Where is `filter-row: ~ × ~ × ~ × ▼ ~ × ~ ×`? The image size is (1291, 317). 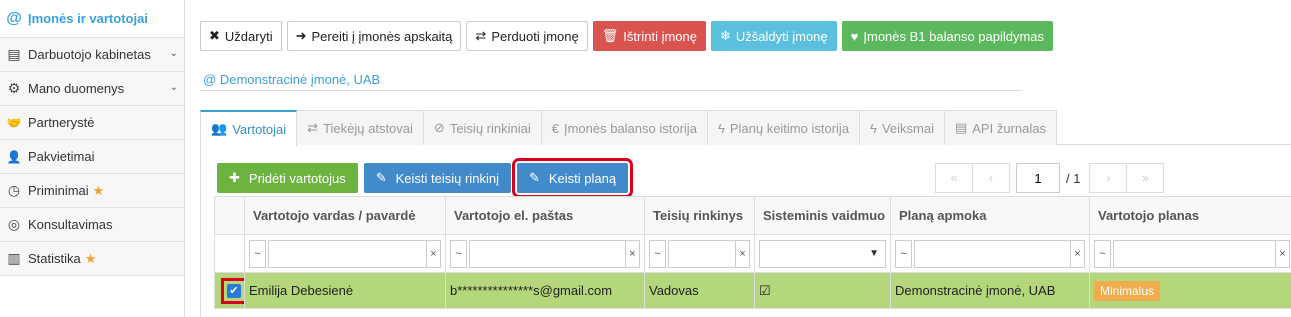 filter-row: ~ × ~ × ~ × ▼ ~ × ~ × is located at coordinates (752, 253).